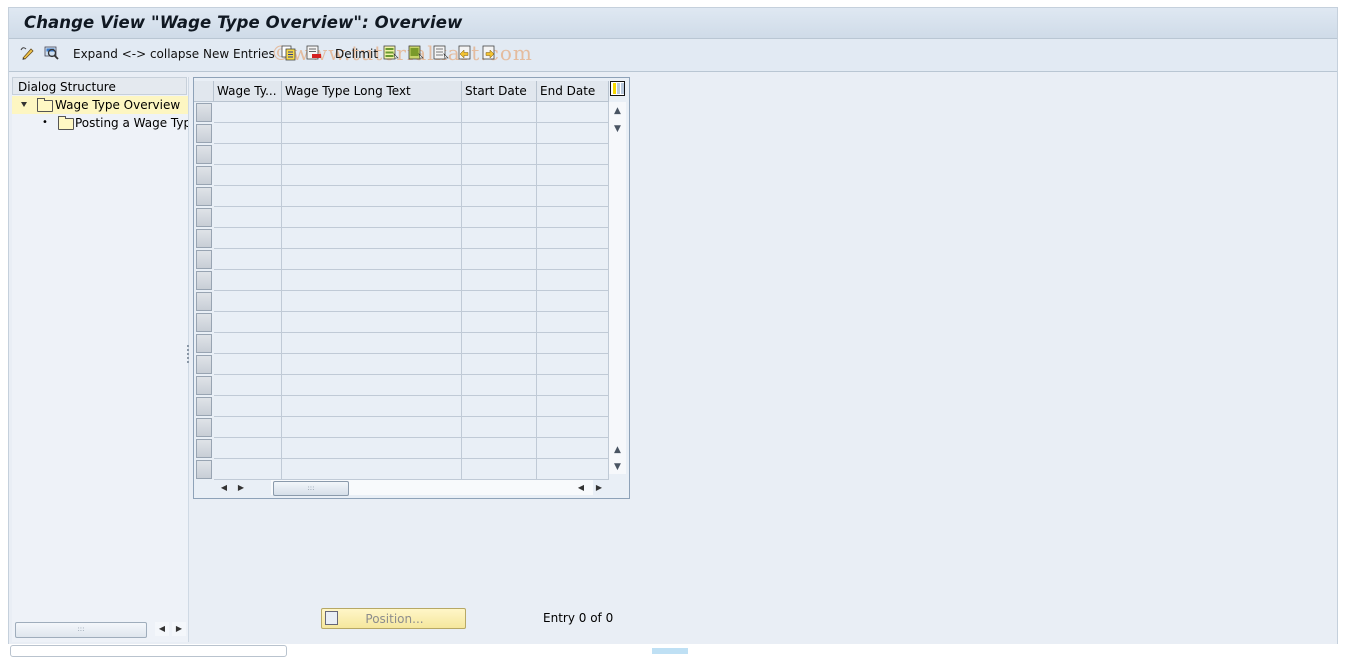 The width and height of the screenshot is (1348, 657). I want to click on table-settings-icon, so click(617, 88).